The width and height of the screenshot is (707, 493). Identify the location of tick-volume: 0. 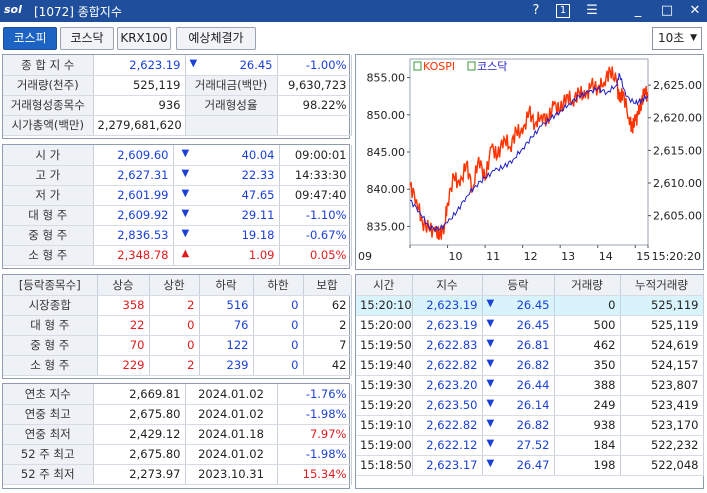
(587, 305).